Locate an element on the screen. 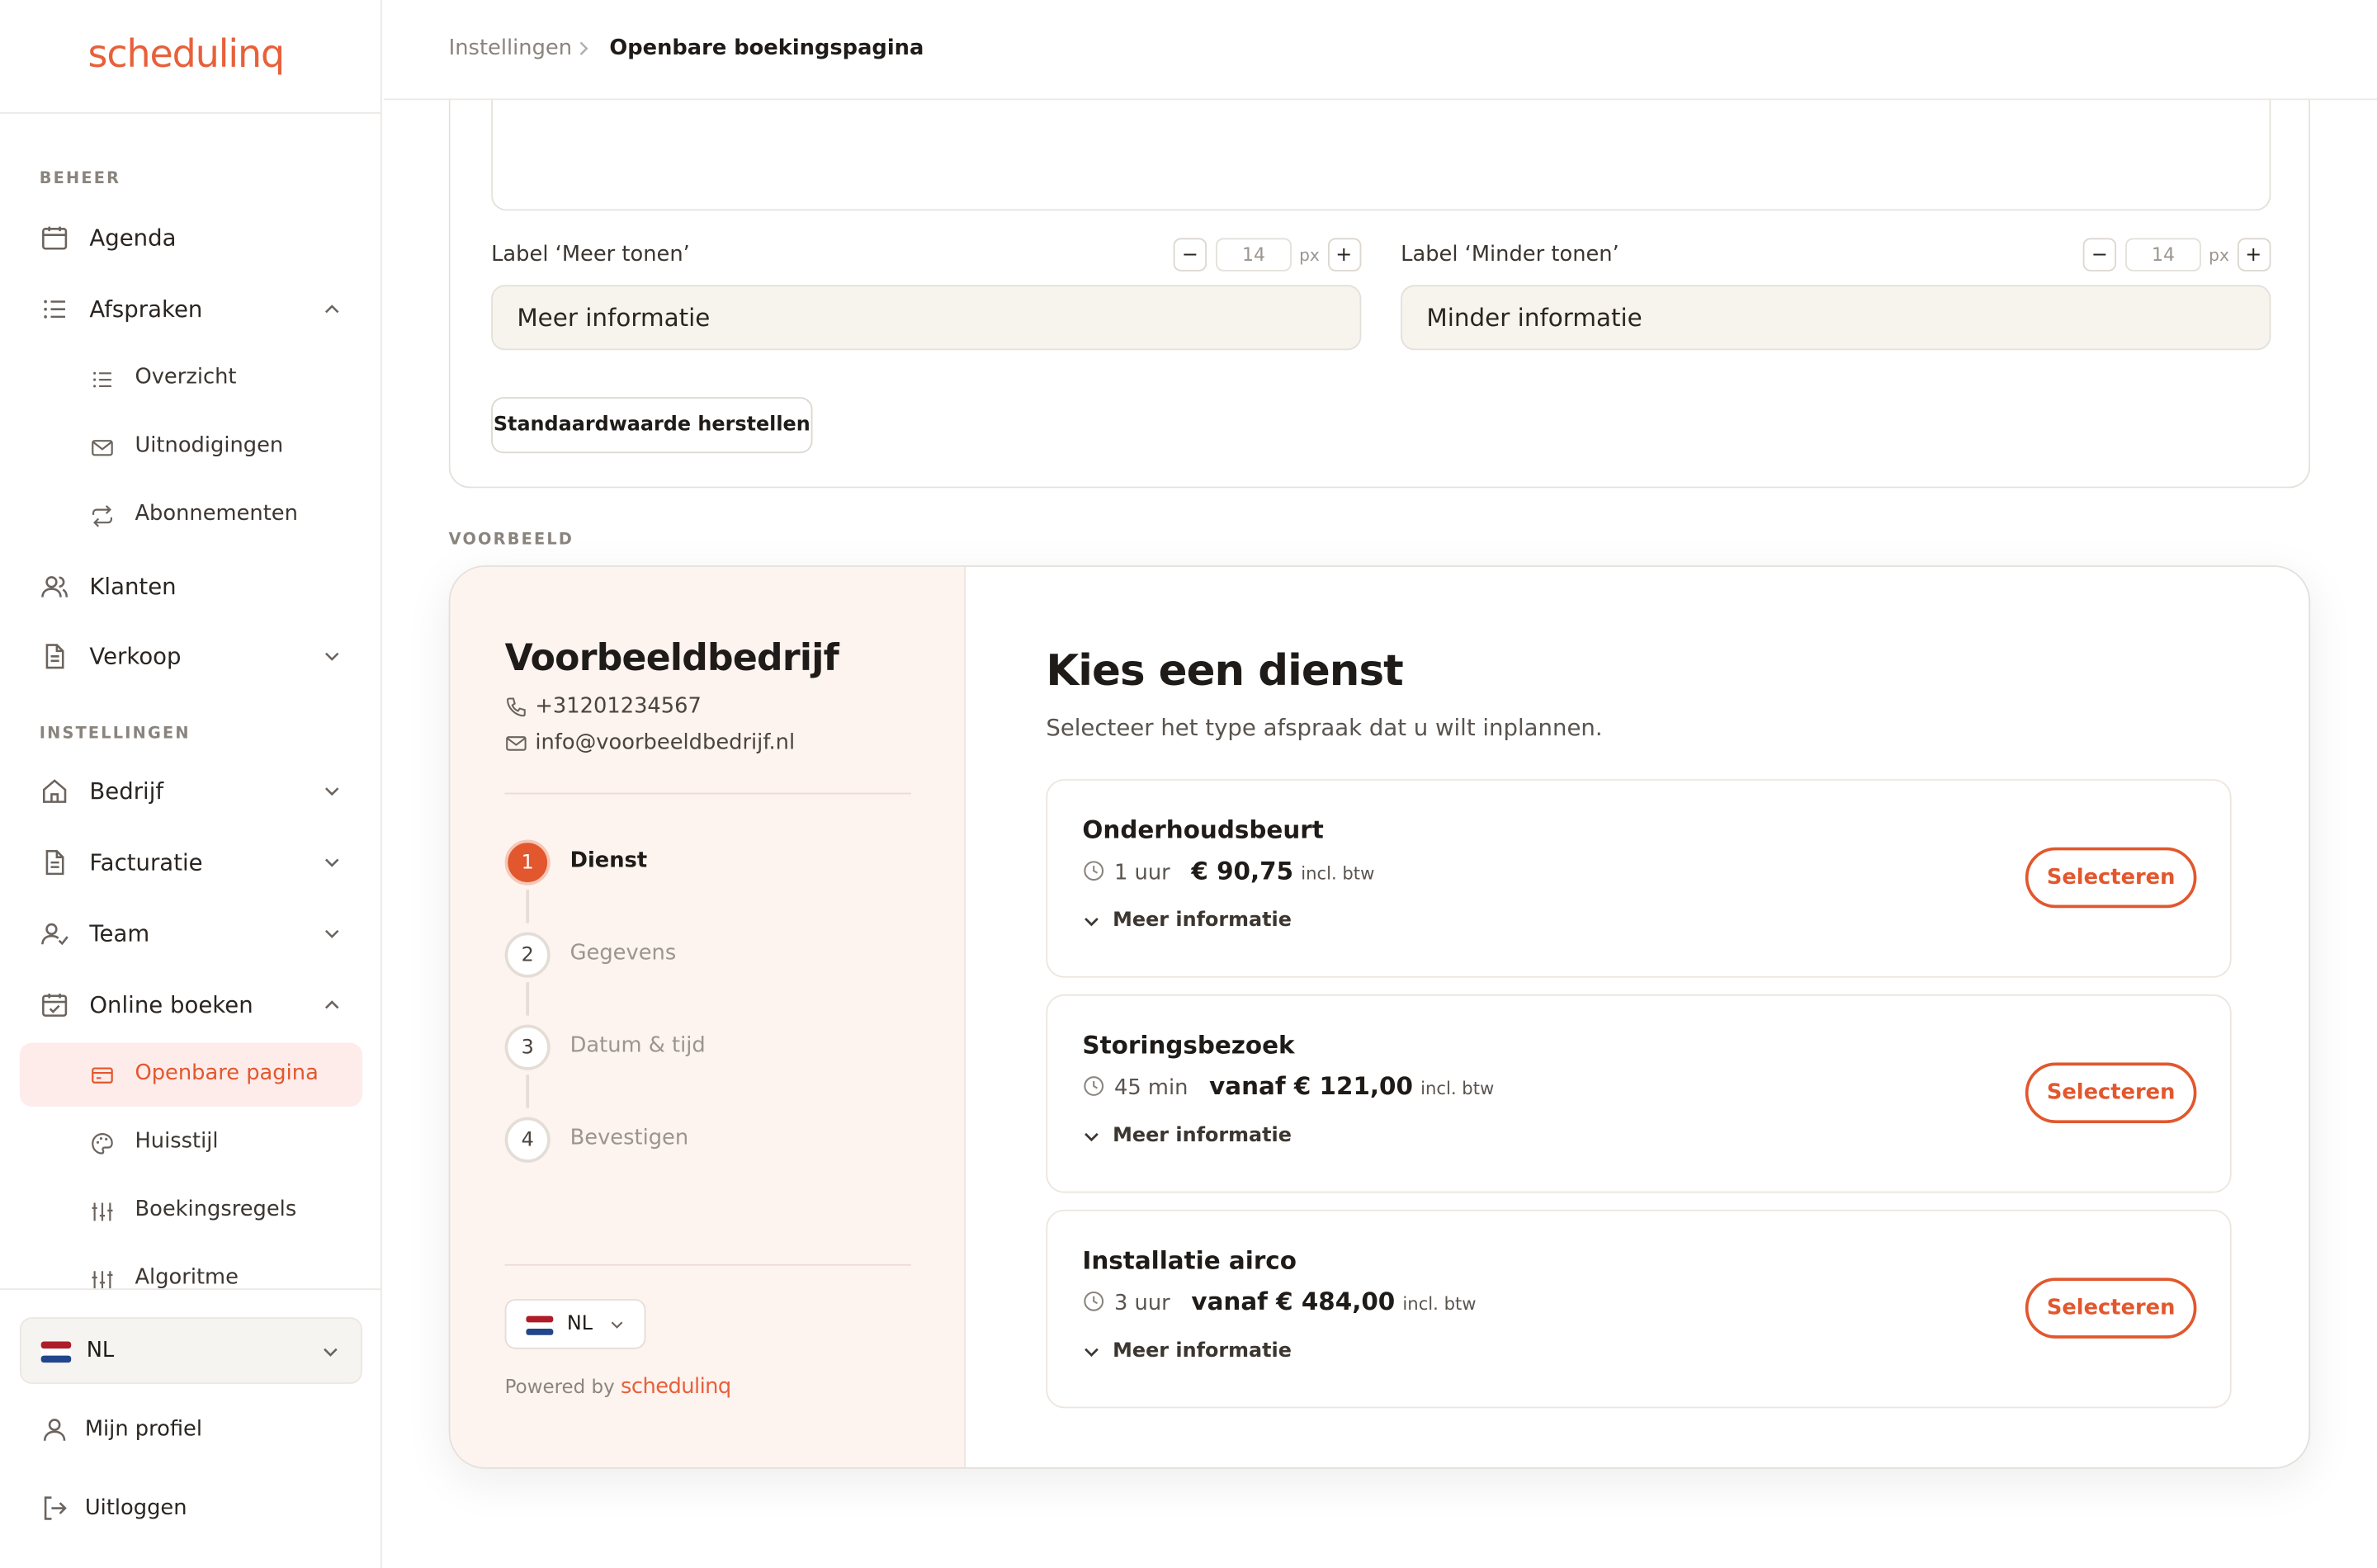 The height and width of the screenshot is (1568, 2377). label-more-input: Meer informatie is located at coordinates (926, 318).